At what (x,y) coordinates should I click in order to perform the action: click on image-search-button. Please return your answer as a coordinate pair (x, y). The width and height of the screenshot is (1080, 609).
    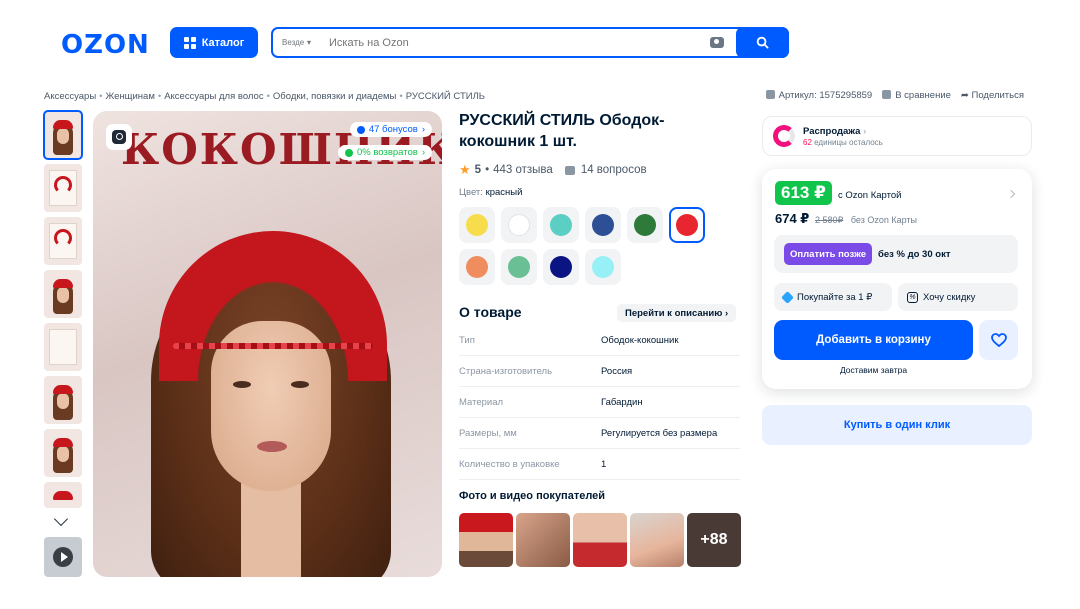
    Looking at the image, I should click on (119, 137).